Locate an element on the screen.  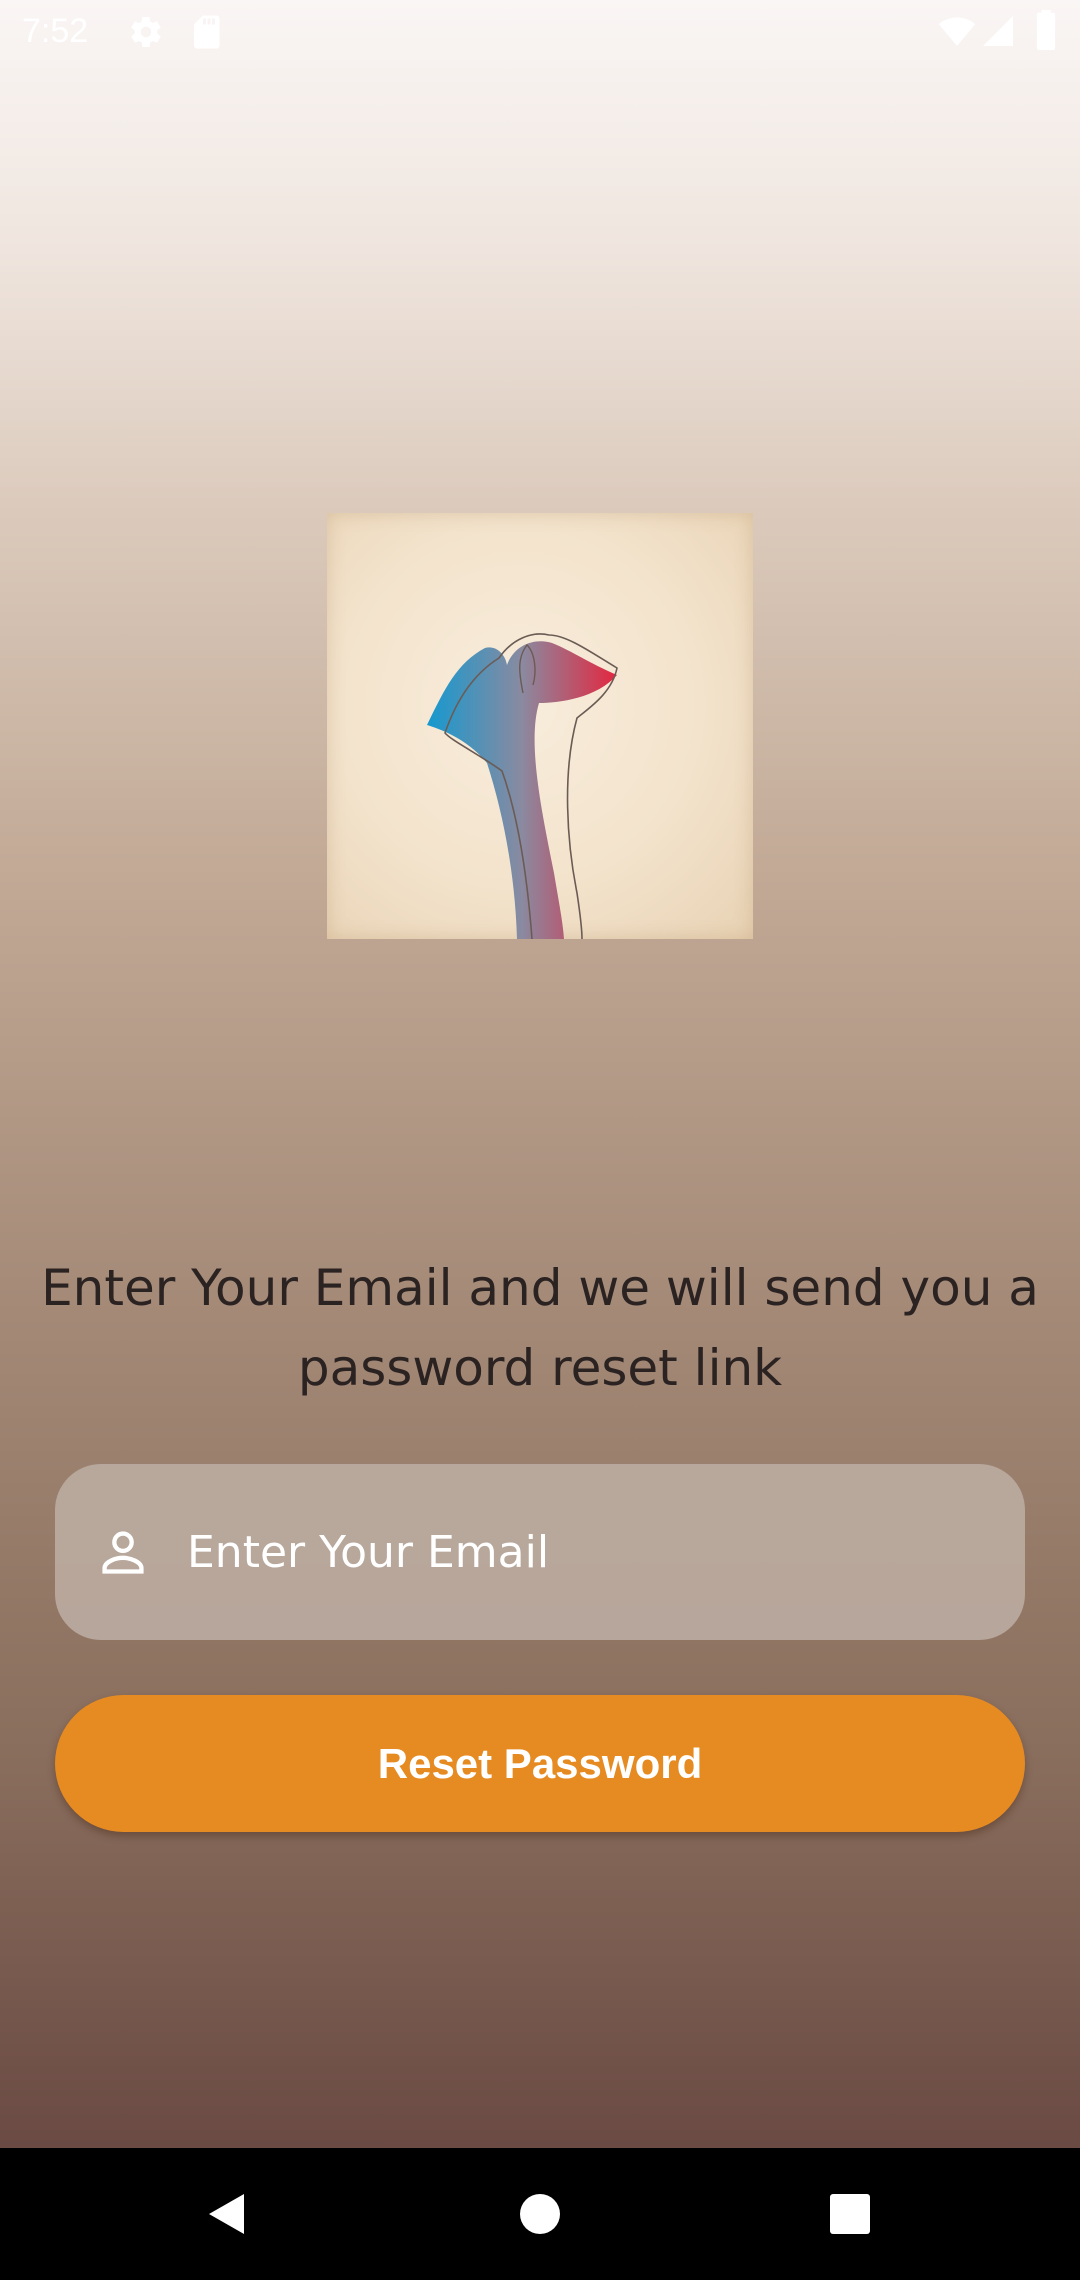
home-icon is located at coordinates (540, 2214).